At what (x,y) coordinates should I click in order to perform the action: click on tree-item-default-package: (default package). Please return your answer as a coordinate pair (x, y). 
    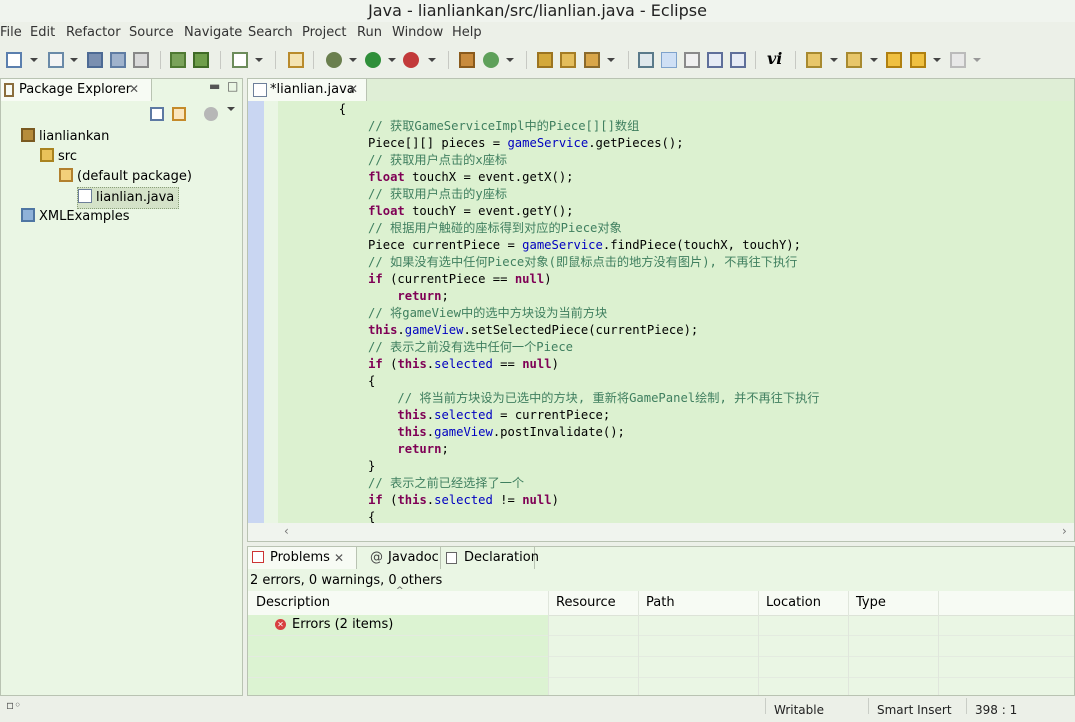
    Looking at the image, I should click on (125, 177).